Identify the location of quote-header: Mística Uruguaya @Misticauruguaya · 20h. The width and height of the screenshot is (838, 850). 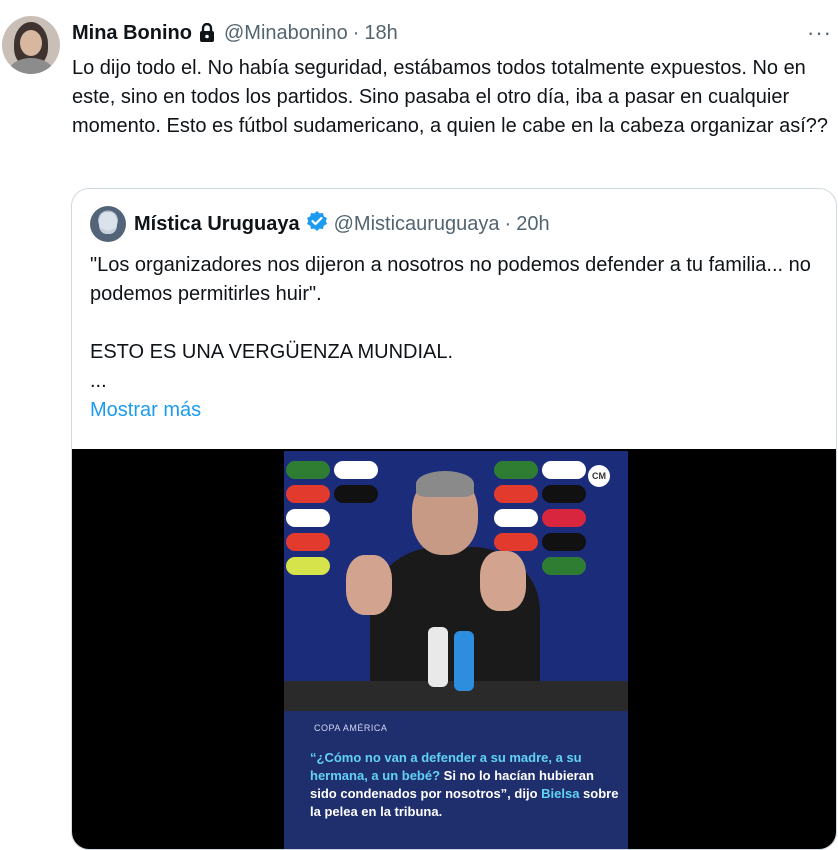
(320, 224).